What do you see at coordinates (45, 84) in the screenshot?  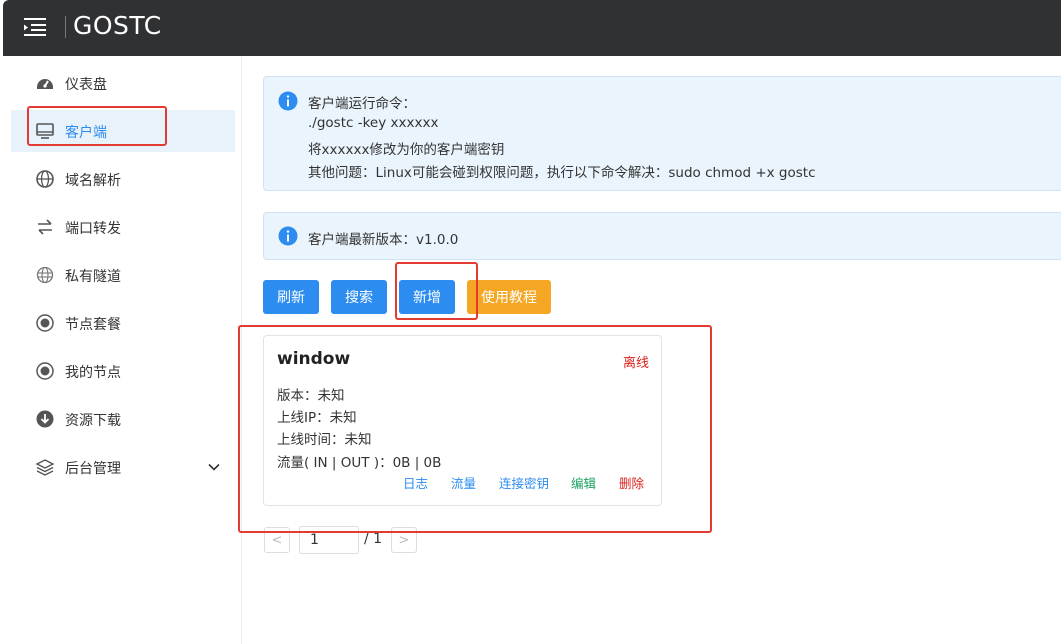 I see `dashboard-icon` at bounding box center [45, 84].